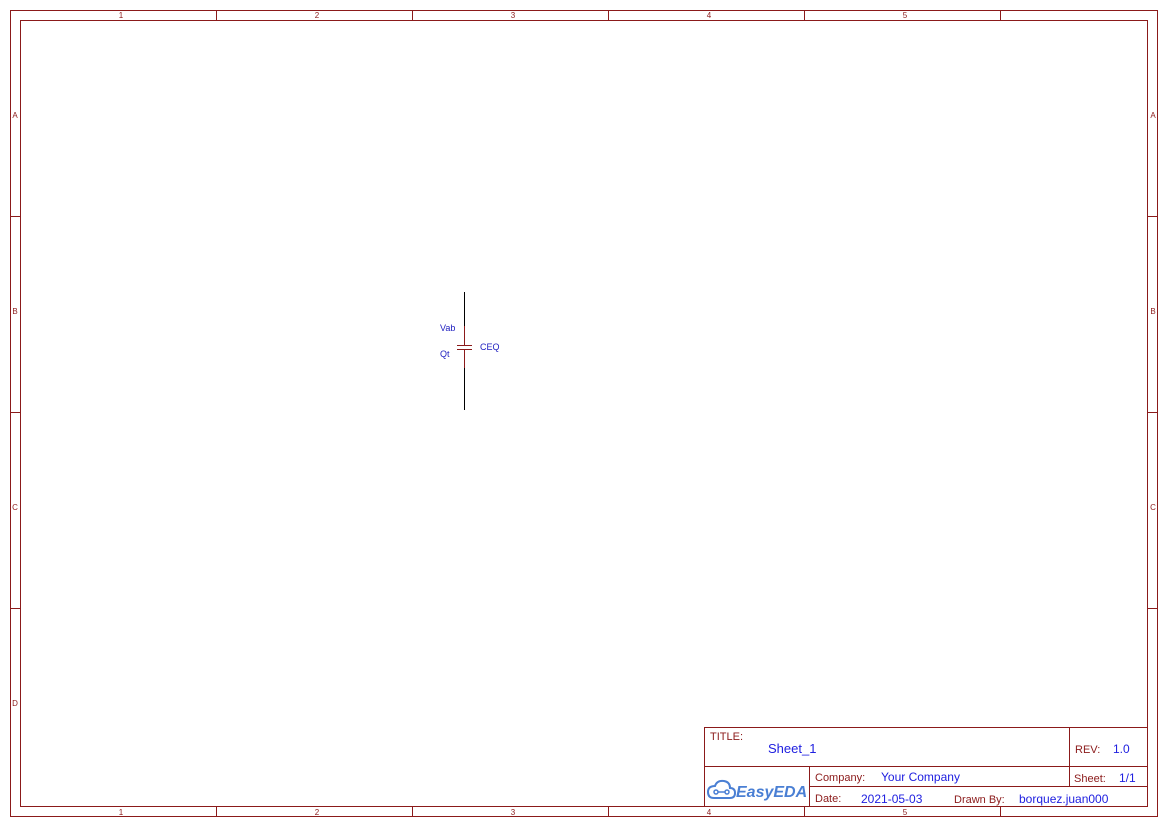  I want to click on company-value: Your Company, so click(920, 777).